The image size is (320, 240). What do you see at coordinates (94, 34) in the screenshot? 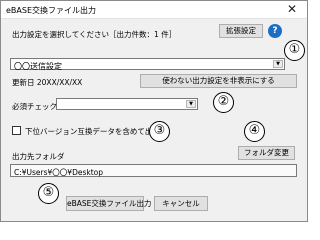
I see `settings-prompt: 出力設定を選択してください［出力件数：1 件］` at bounding box center [94, 34].